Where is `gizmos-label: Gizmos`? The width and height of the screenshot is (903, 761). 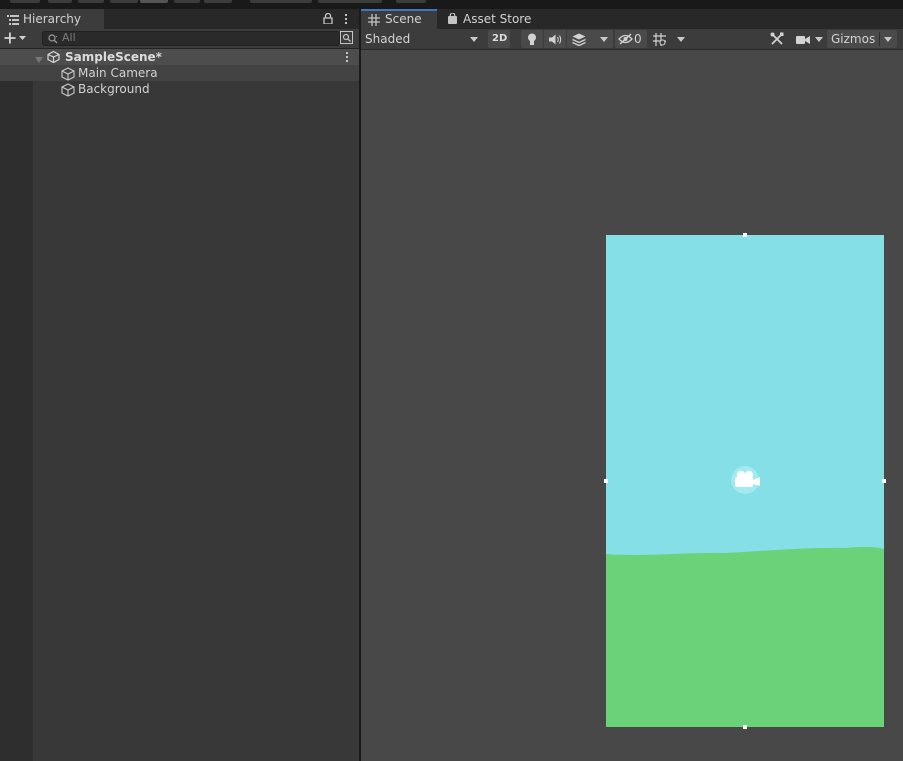
gizmos-label: Gizmos is located at coordinates (853, 39).